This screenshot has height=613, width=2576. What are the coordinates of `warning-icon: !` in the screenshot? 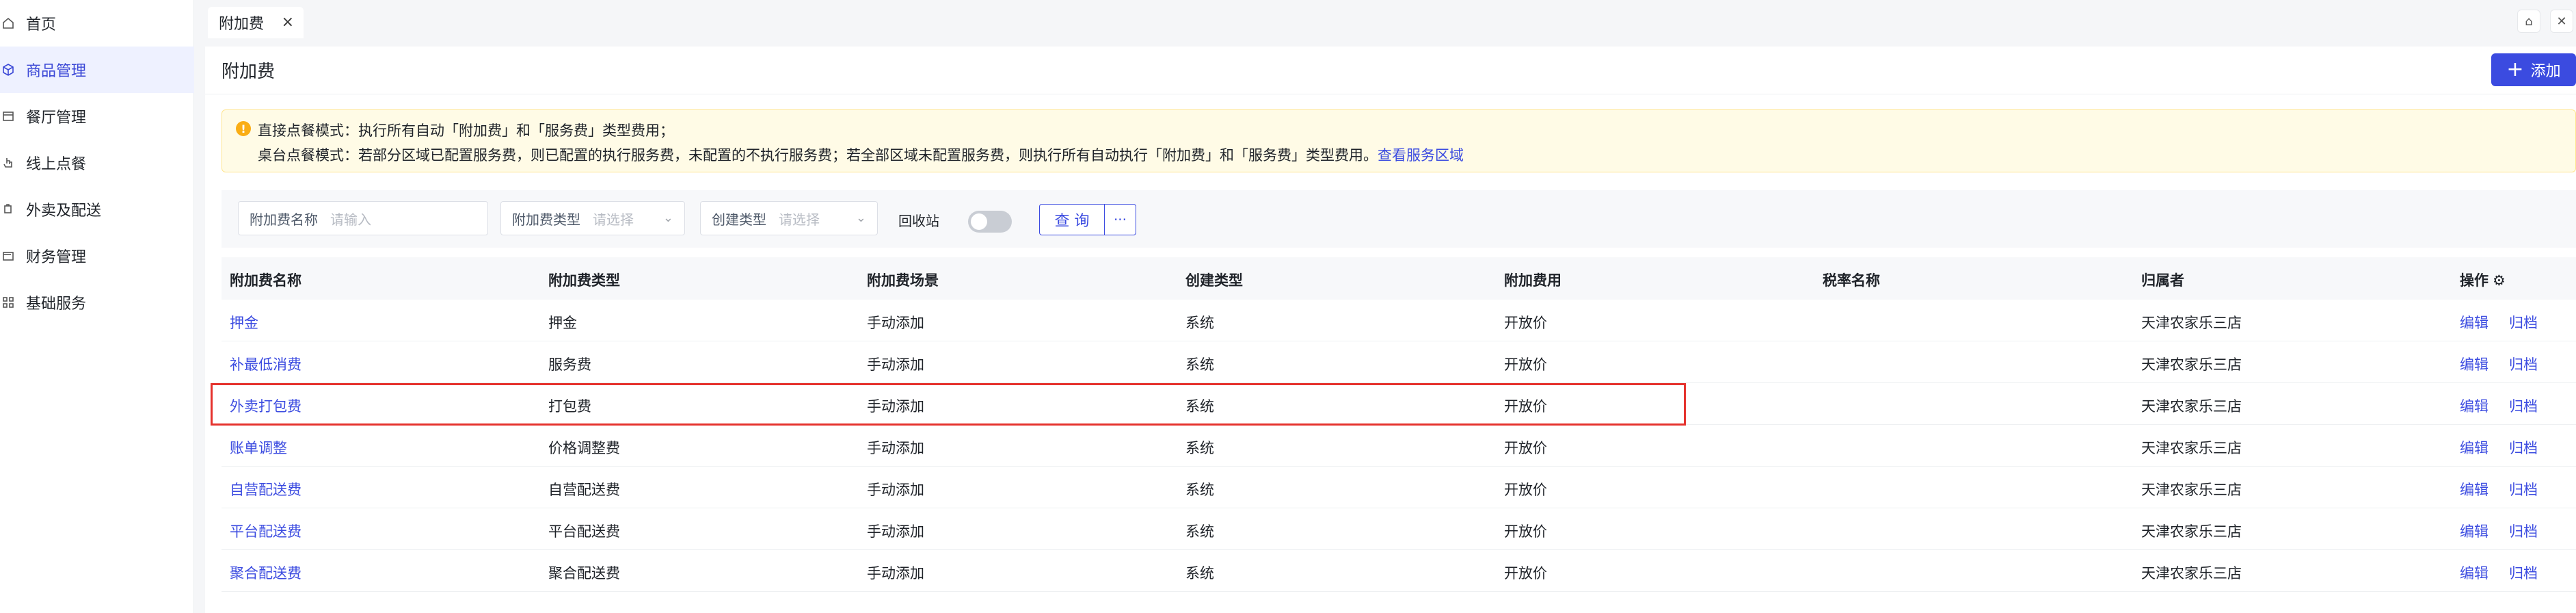 It's located at (243, 128).